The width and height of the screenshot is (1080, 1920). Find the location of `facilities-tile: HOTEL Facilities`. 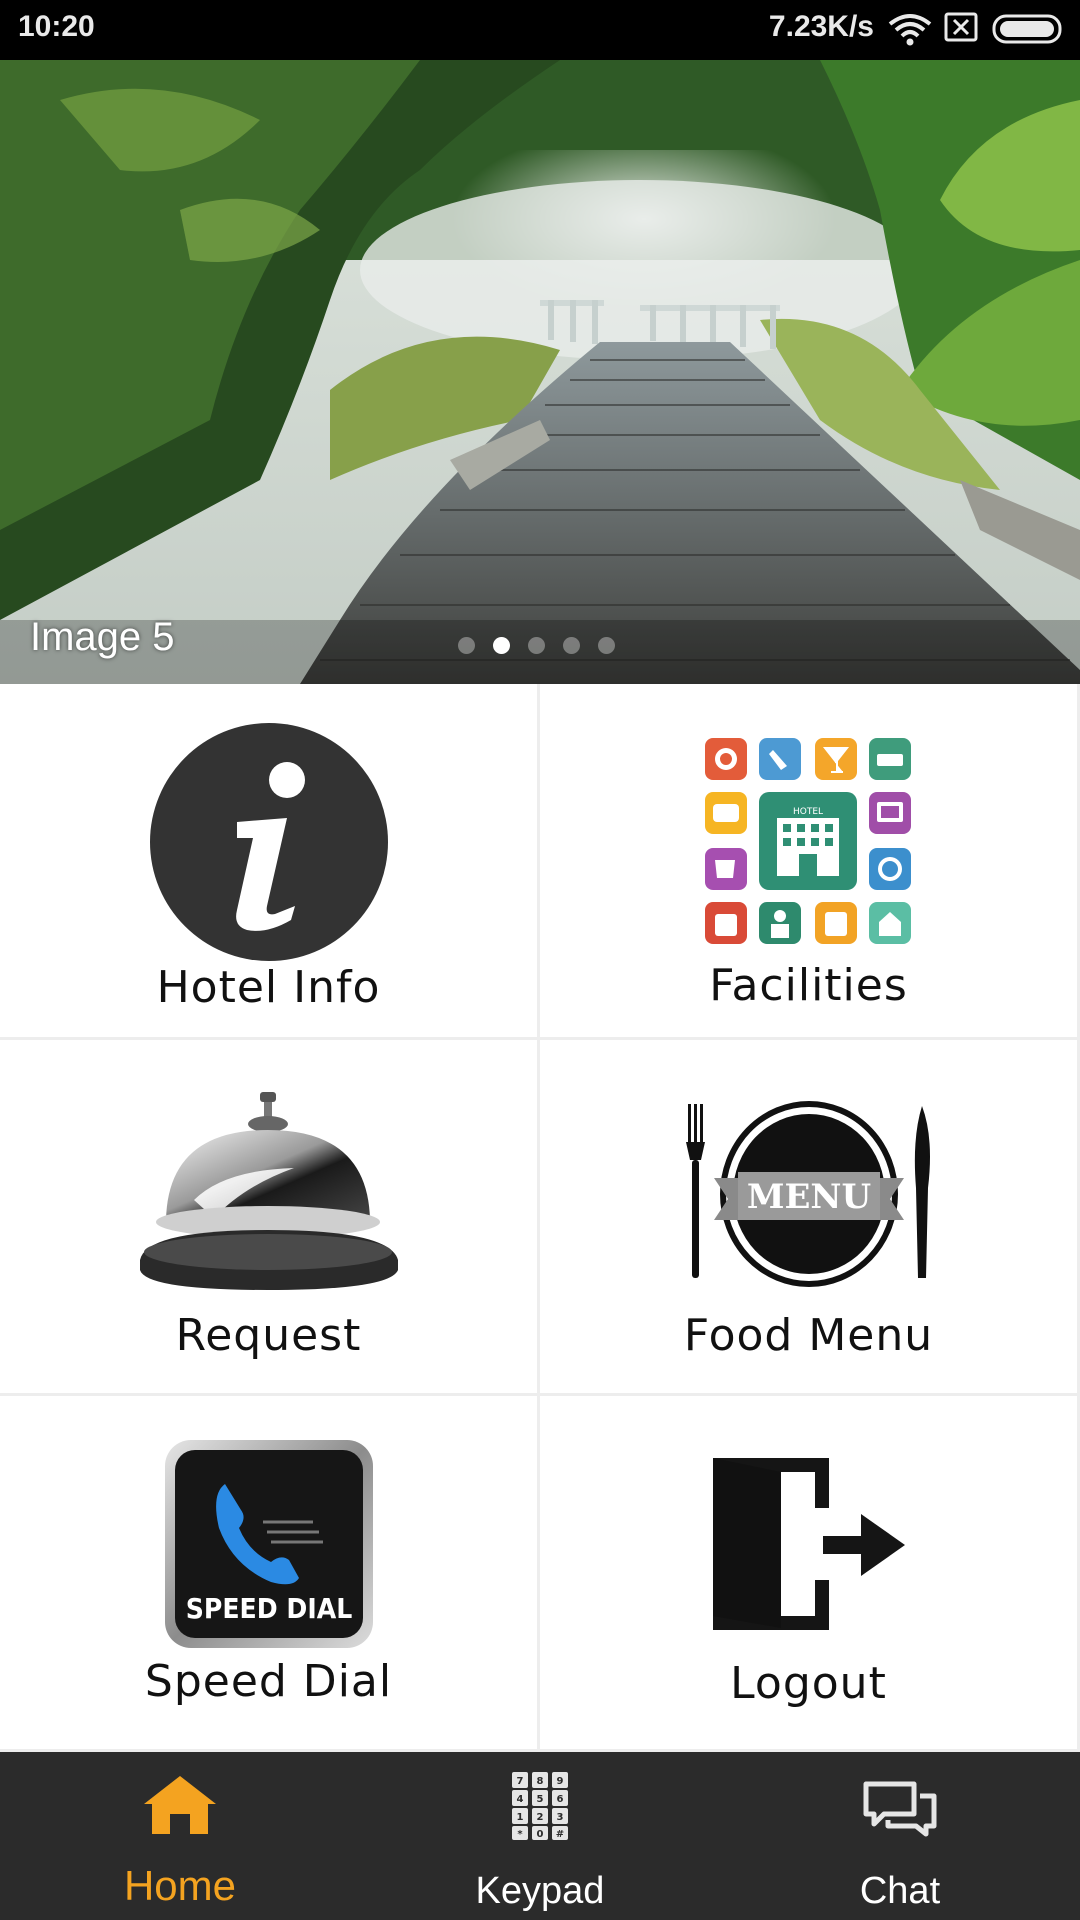

facilities-tile: HOTEL Facilities is located at coordinates (810, 862).